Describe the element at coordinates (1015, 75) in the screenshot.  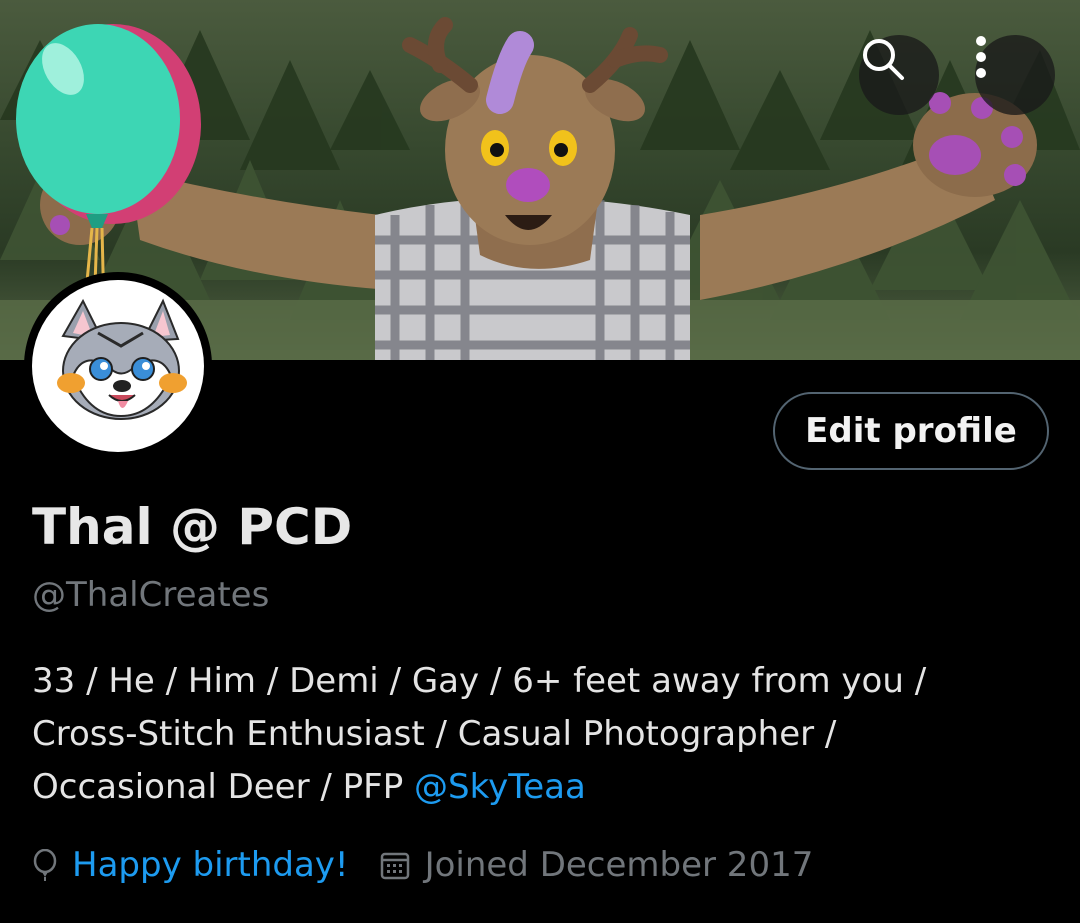
I see `more-options-button` at that location.